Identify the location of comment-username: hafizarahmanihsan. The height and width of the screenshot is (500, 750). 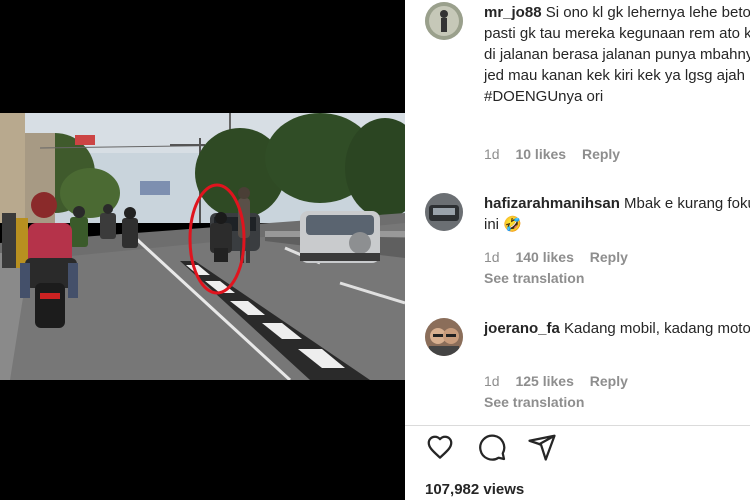
(552, 203).